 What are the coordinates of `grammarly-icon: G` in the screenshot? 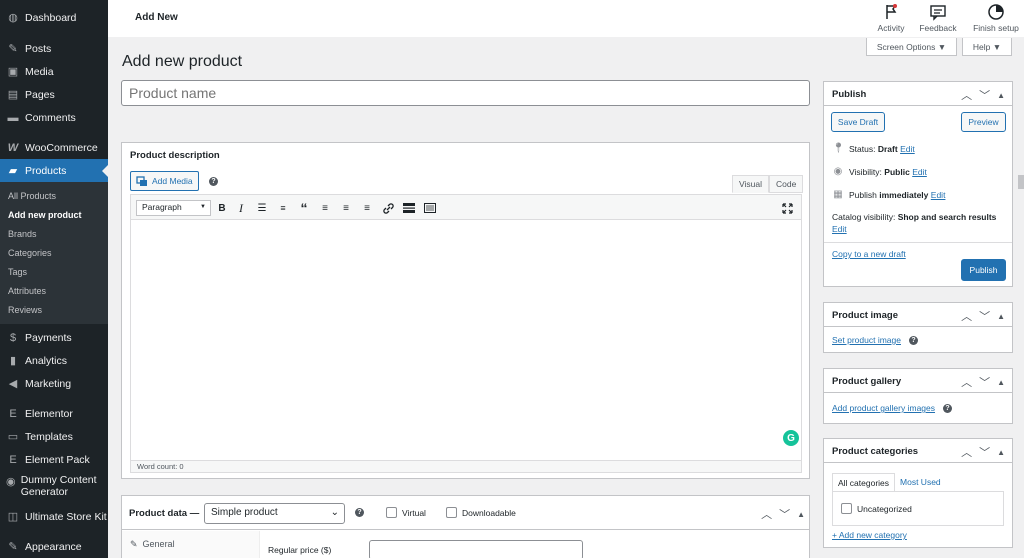 It's located at (791, 438).